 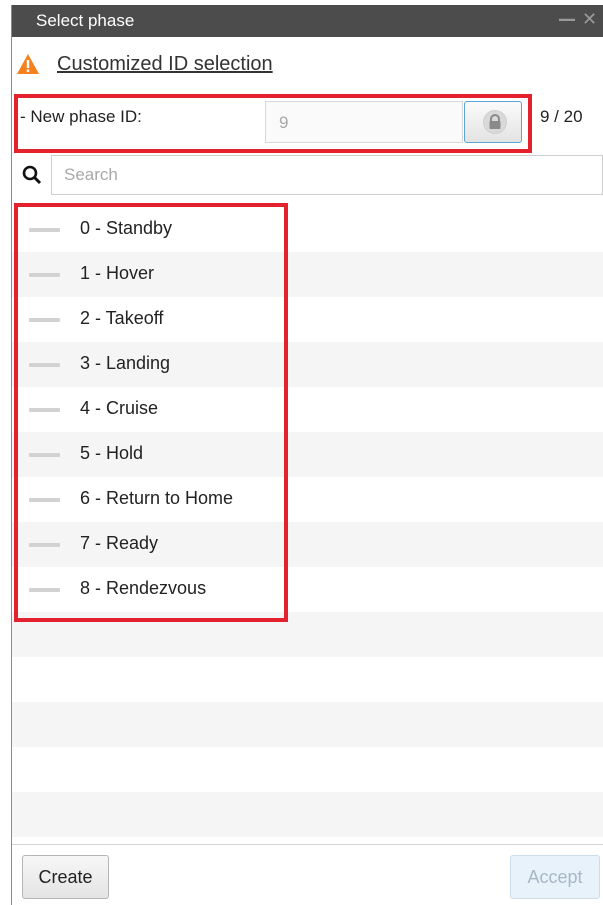 I want to click on warning-triangle-icon, so click(x=28, y=64).